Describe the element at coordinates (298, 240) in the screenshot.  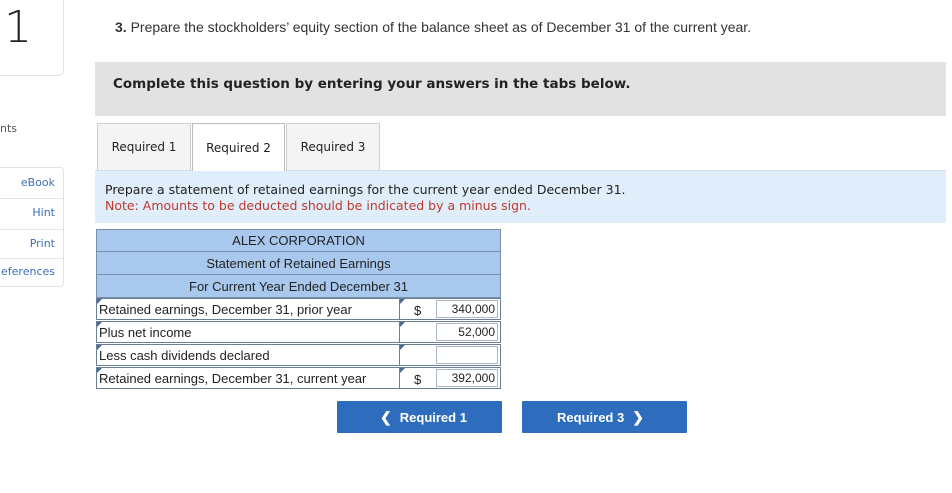
I see `statement-company: ALEX CORPORATION` at that location.